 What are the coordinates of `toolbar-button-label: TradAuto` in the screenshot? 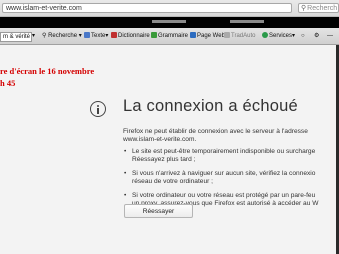 It's located at (243, 36).